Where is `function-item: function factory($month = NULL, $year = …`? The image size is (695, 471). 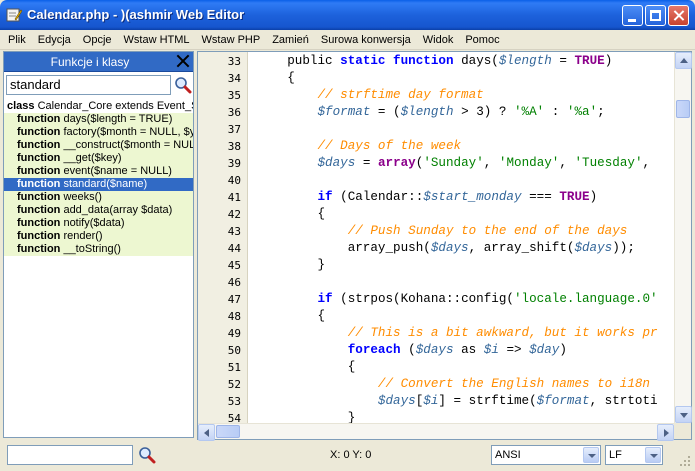 function-item: function factory($month = NULL, $year = … is located at coordinates (98, 132).